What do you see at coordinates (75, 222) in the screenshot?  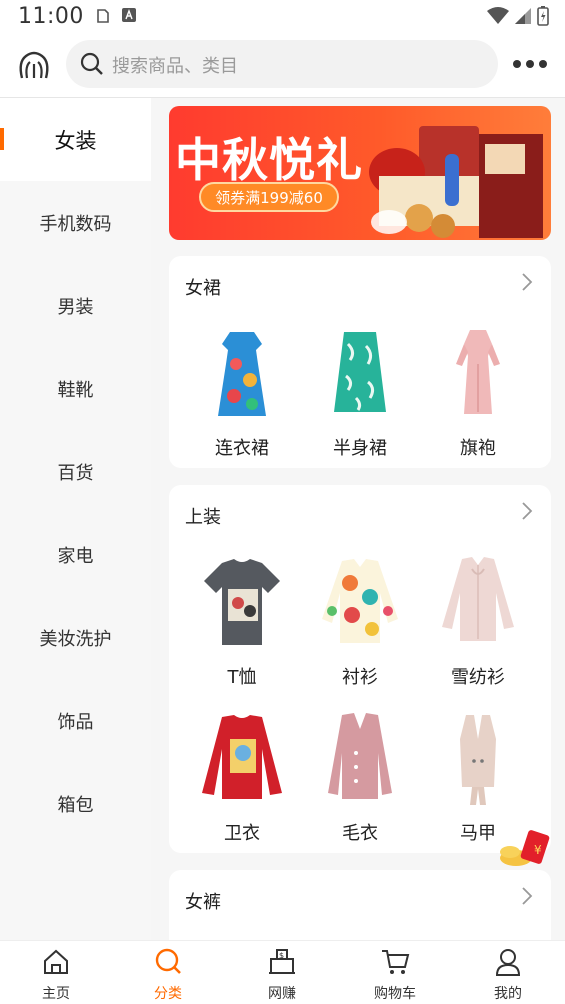 I see `sidebar-item-digital: 手机数码` at bounding box center [75, 222].